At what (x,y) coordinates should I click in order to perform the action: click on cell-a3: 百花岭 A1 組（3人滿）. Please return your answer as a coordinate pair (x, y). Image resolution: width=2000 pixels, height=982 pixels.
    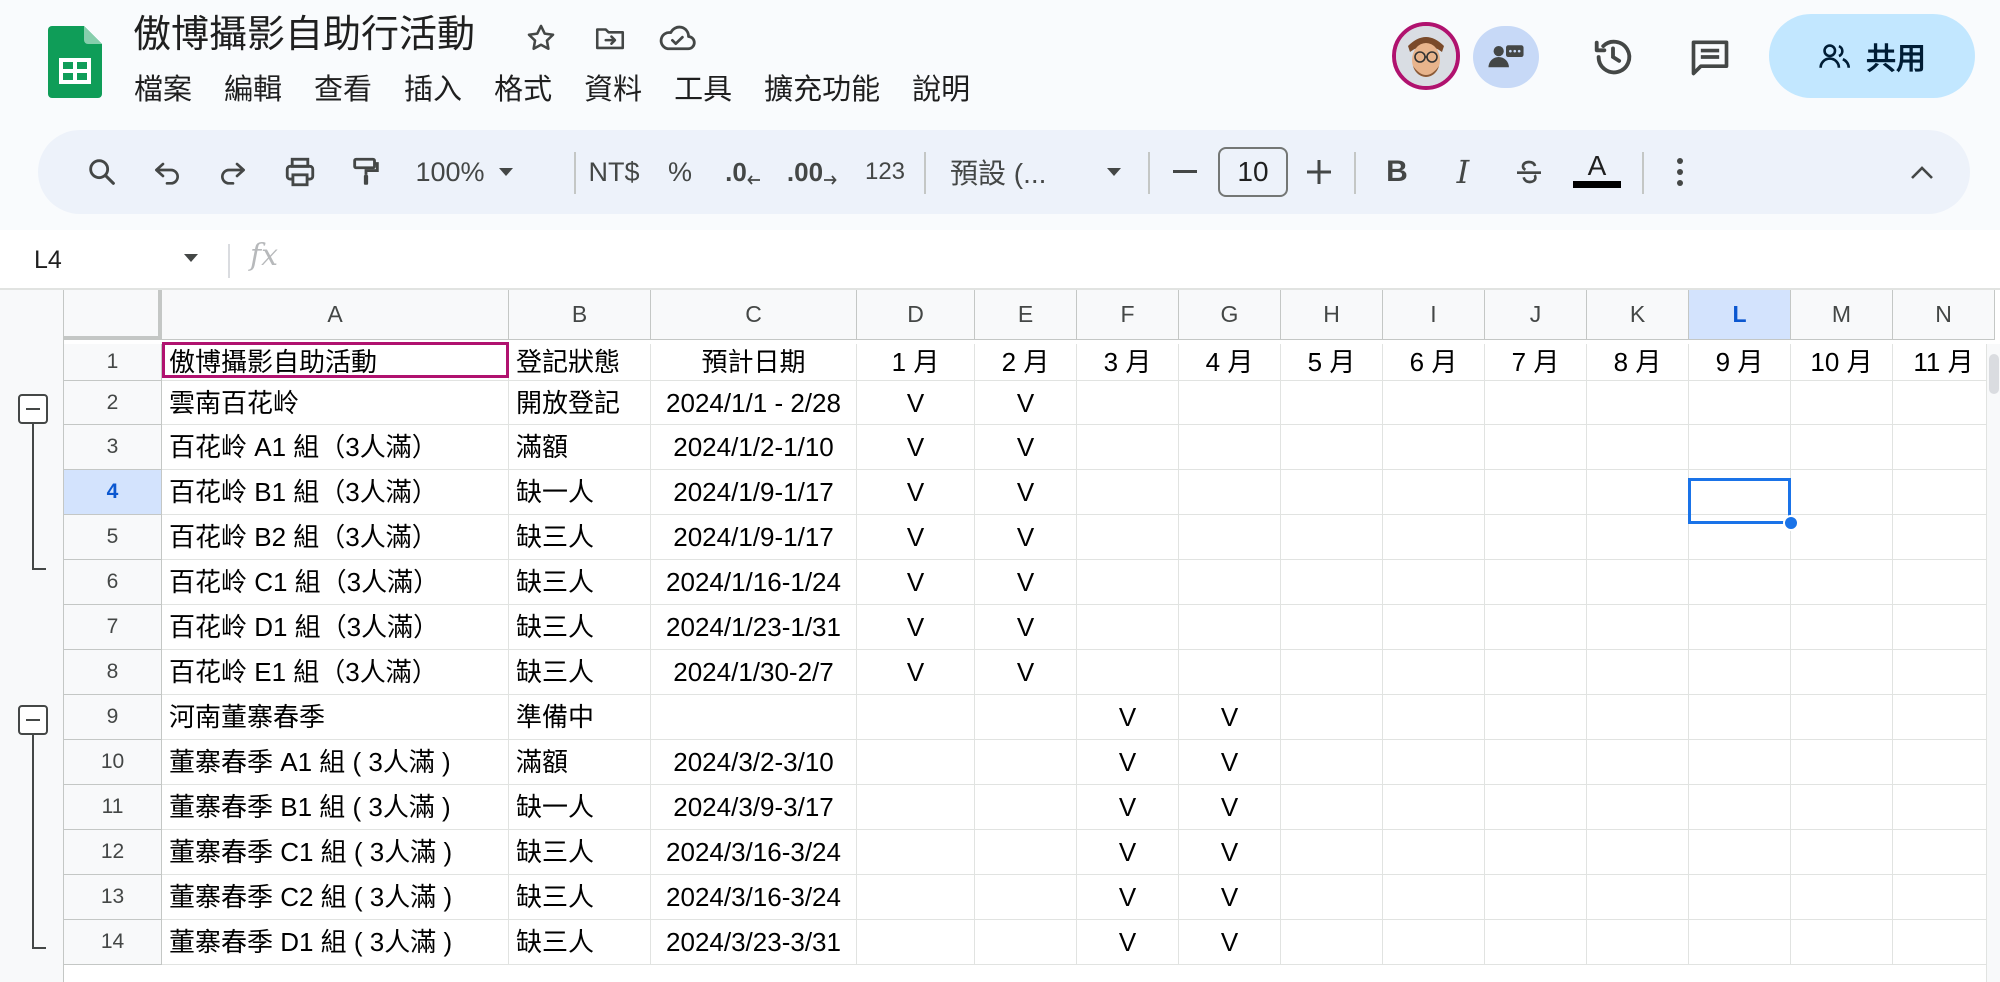
    Looking at the image, I should click on (335, 447).